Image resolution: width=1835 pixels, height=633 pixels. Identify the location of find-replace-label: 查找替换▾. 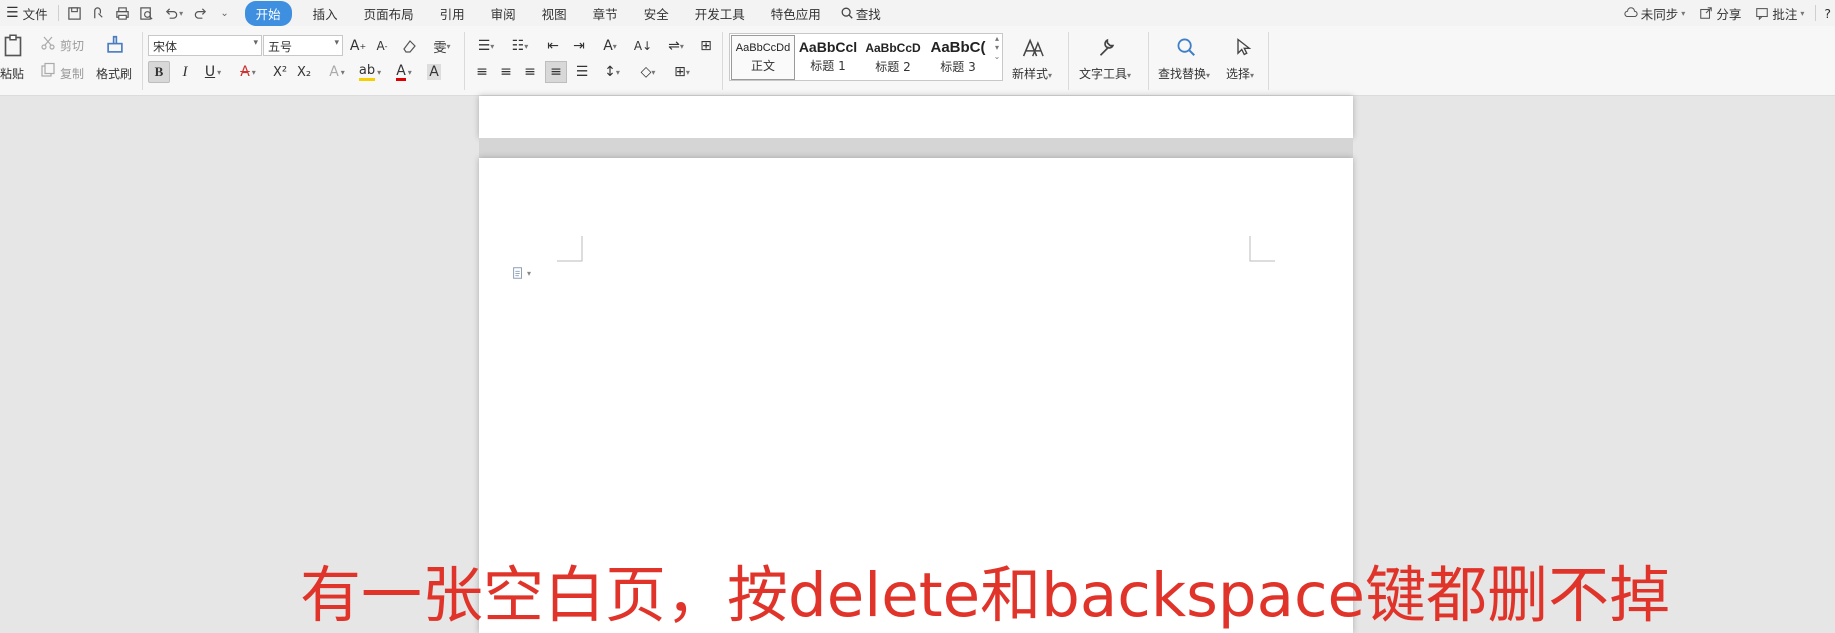
(1184, 73).